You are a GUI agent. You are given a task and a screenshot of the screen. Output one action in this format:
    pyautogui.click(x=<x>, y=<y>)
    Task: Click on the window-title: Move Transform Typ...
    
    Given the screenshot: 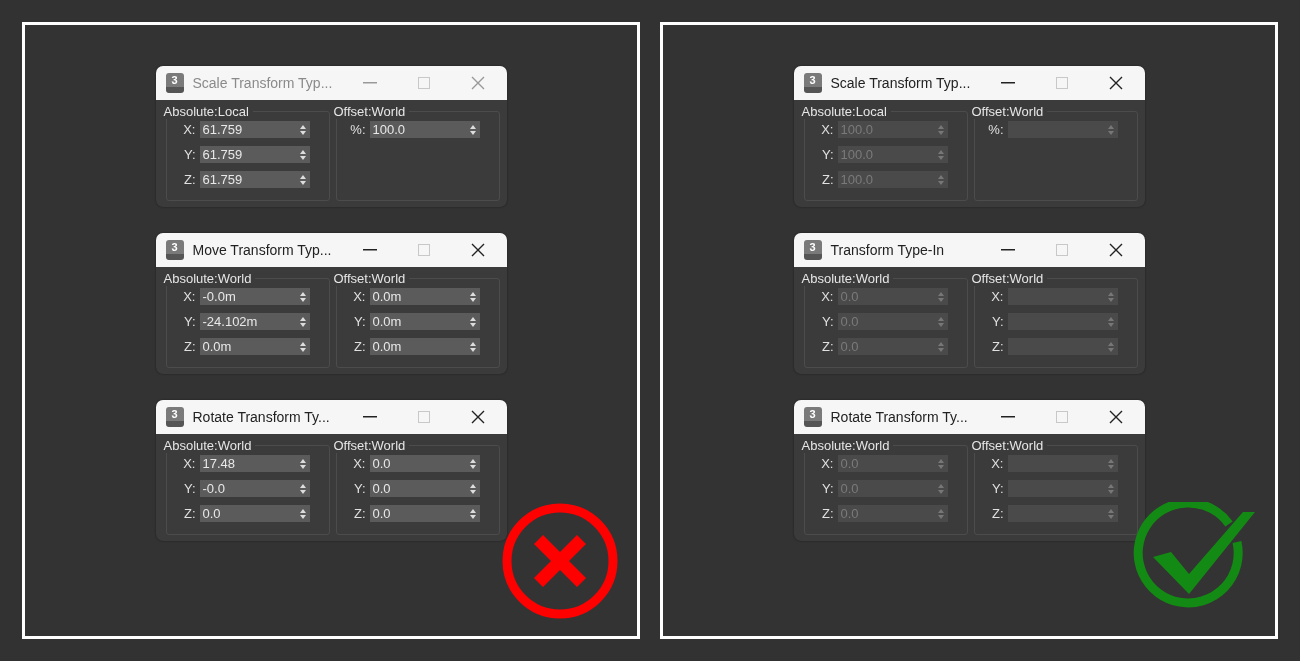 What is the action you would take?
    pyautogui.click(x=262, y=250)
    